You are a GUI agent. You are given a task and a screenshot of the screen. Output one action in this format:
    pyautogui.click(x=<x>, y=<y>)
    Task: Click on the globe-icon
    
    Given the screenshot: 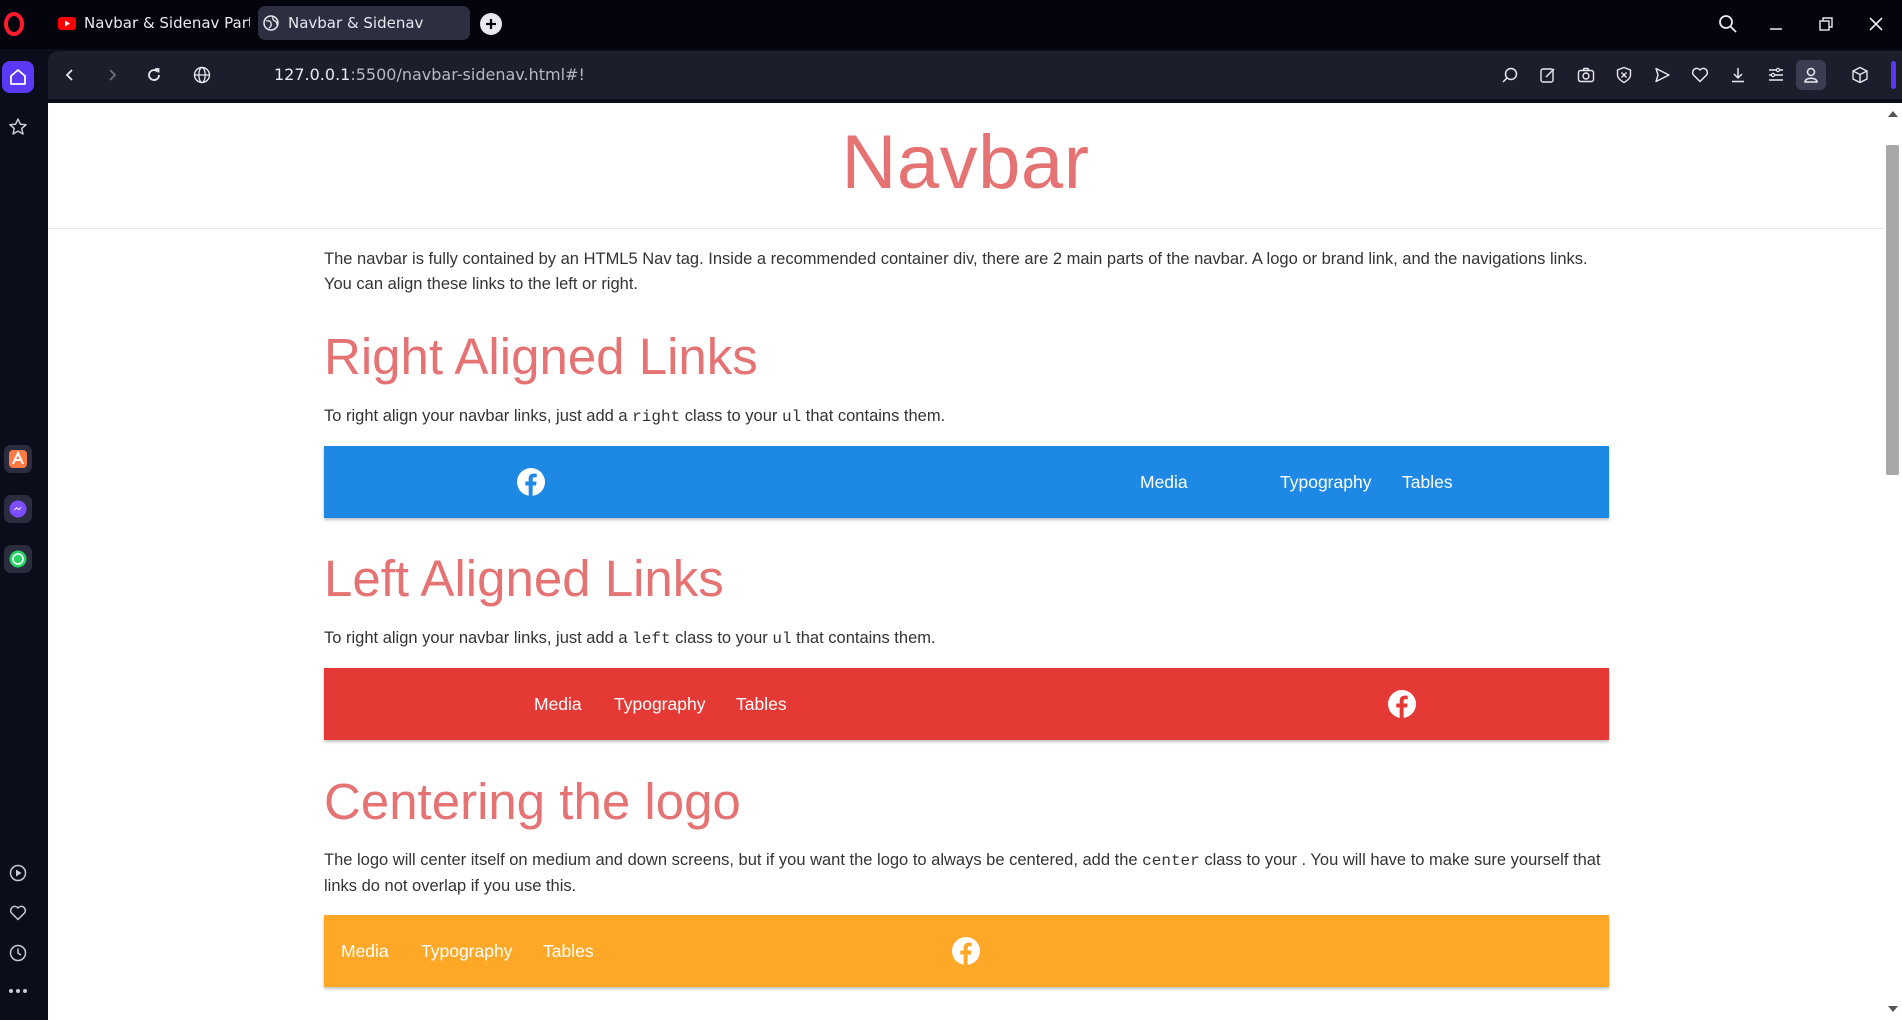 What is the action you would take?
    pyautogui.click(x=271, y=23)
    